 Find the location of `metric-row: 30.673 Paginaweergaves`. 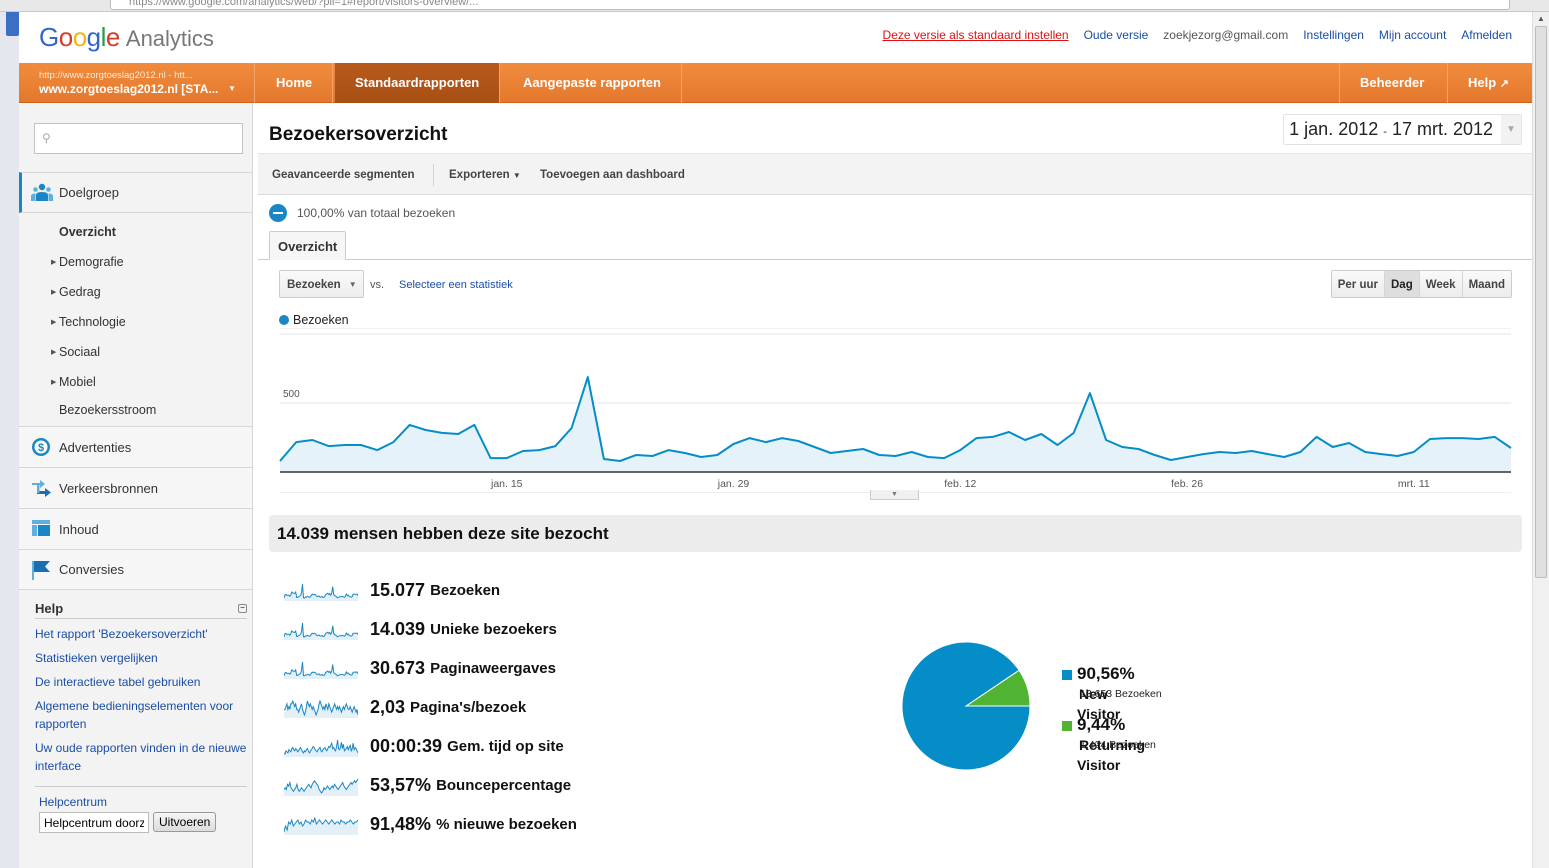

metric-row: 30.673 Paginaweergaves is located at coordinates (430, 668).